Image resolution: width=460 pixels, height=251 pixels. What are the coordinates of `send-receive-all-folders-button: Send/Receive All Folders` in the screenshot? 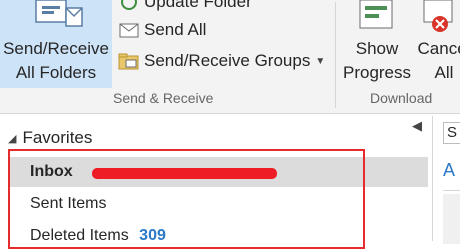 It's located at (56, 44).